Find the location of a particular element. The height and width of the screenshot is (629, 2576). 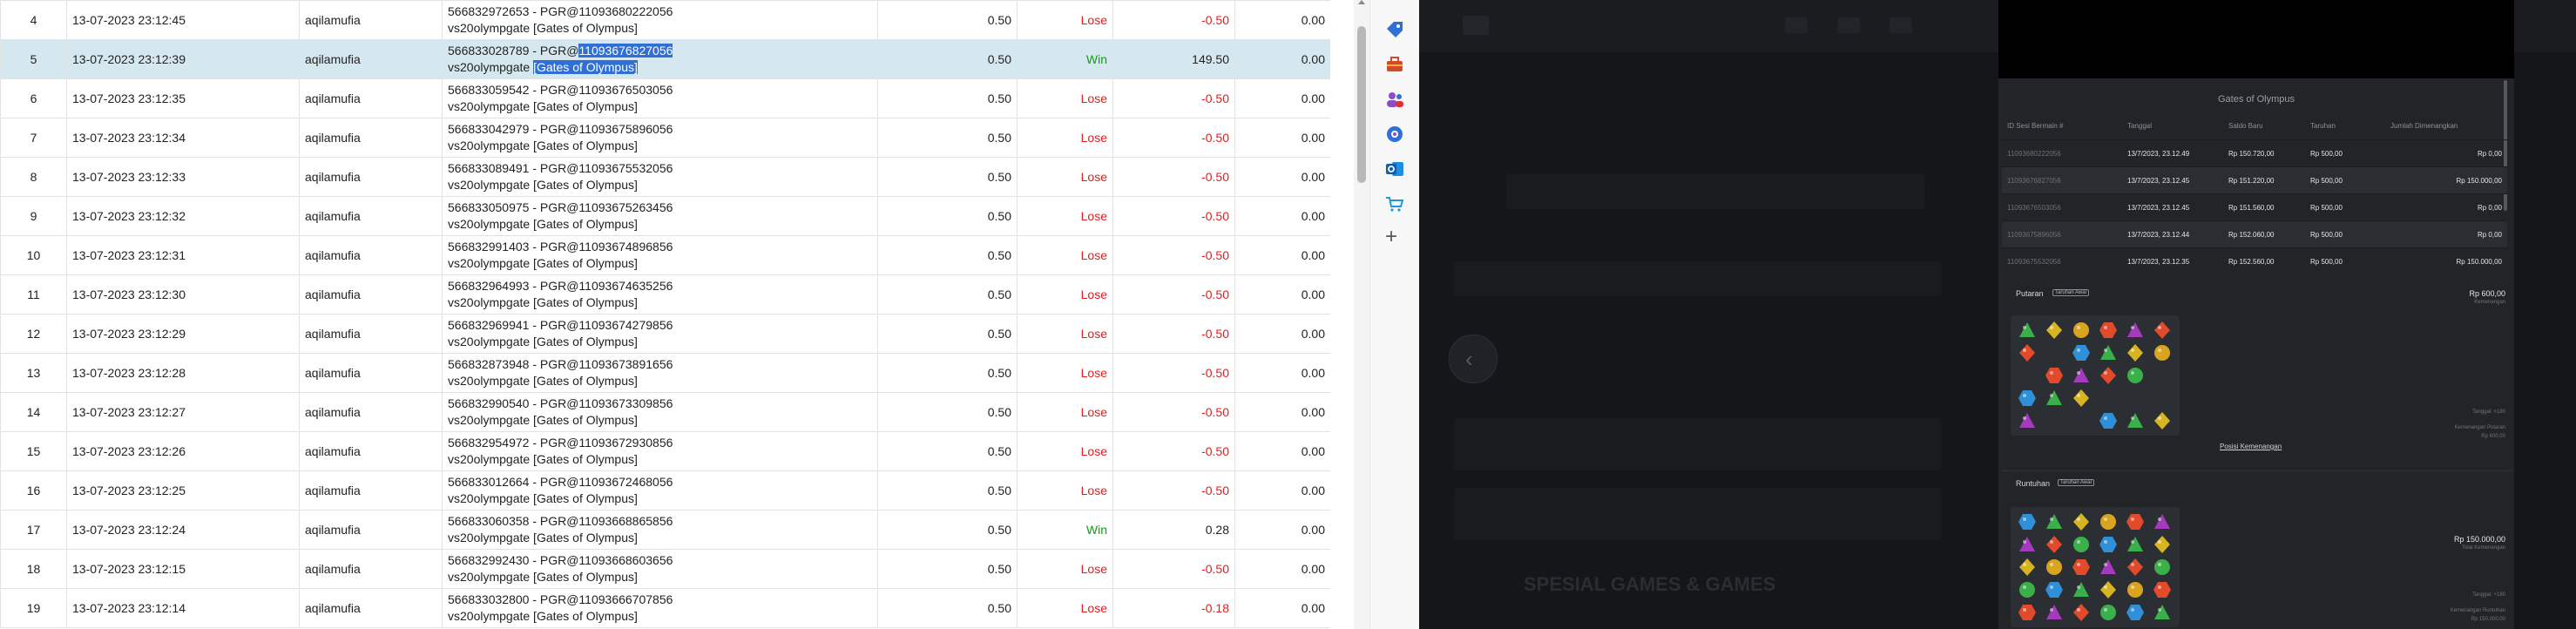

row-number: 13 is located at coordinates (33, 373).